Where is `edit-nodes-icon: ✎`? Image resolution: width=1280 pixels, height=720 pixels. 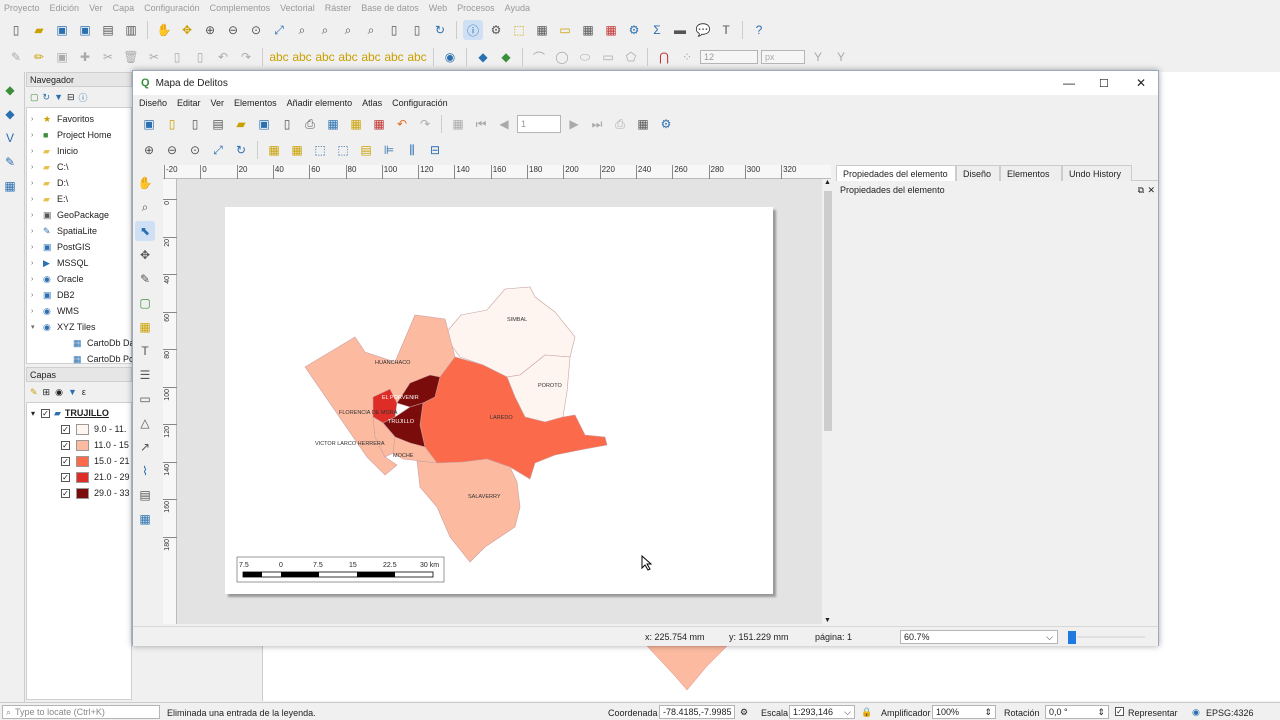 edit-nodes-icon: ✎ is located at coordinates (145, 279).